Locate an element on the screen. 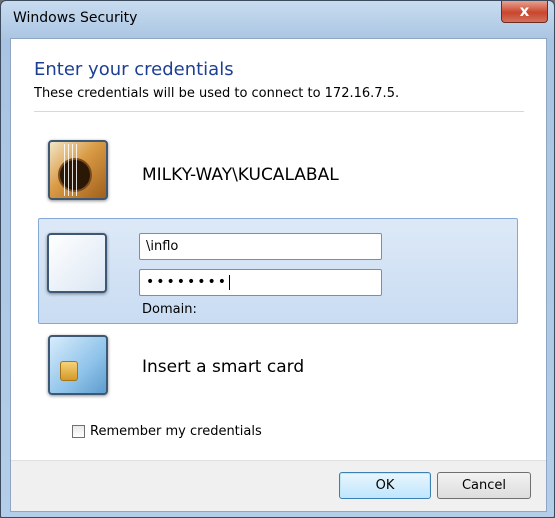 The width and height of the screenshot is (555, 518). ok-button: OK is located at coordinates (385, 485).